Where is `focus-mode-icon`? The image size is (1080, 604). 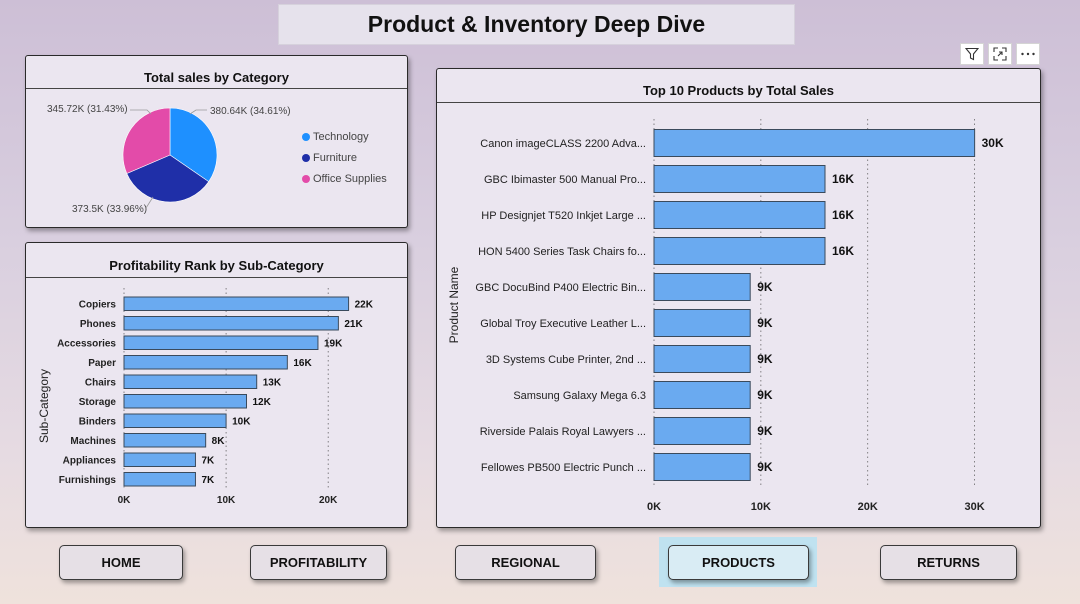
focus-mode-icon is located at coordinates (1000, 54).